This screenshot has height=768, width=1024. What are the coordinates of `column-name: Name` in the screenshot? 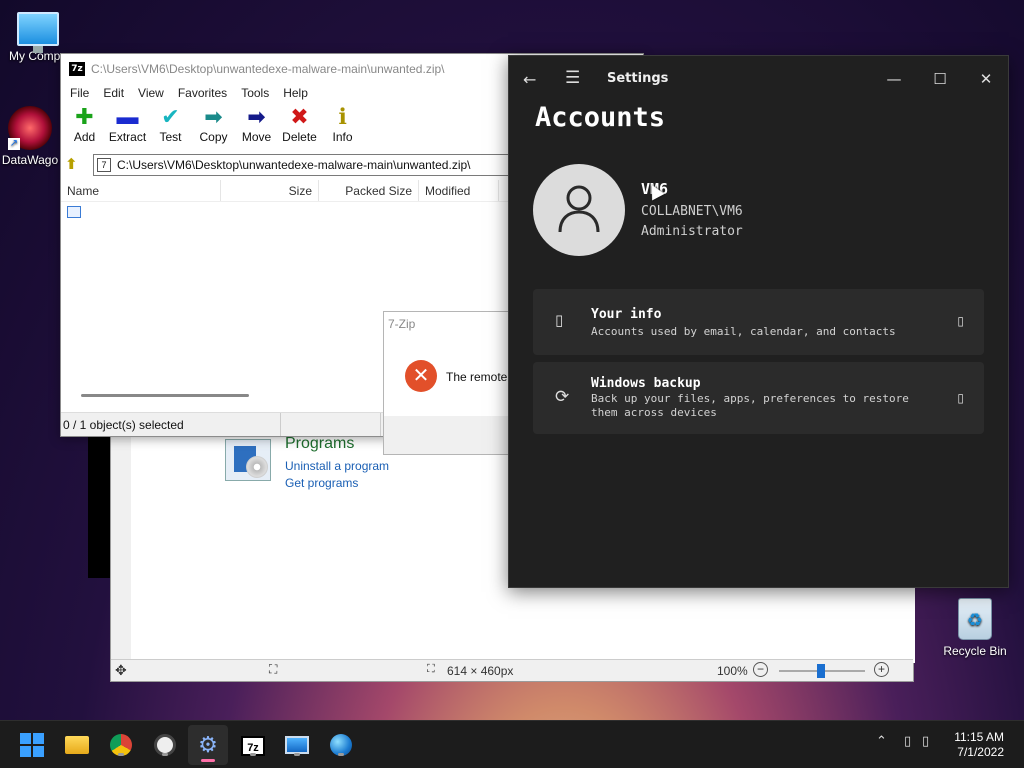 It's located at (141, 190).